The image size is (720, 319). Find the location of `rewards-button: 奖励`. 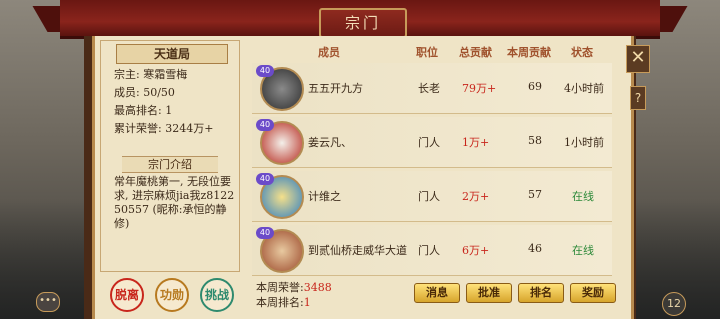

rewards-button: 奖励 is located at coordinates (593, 293).